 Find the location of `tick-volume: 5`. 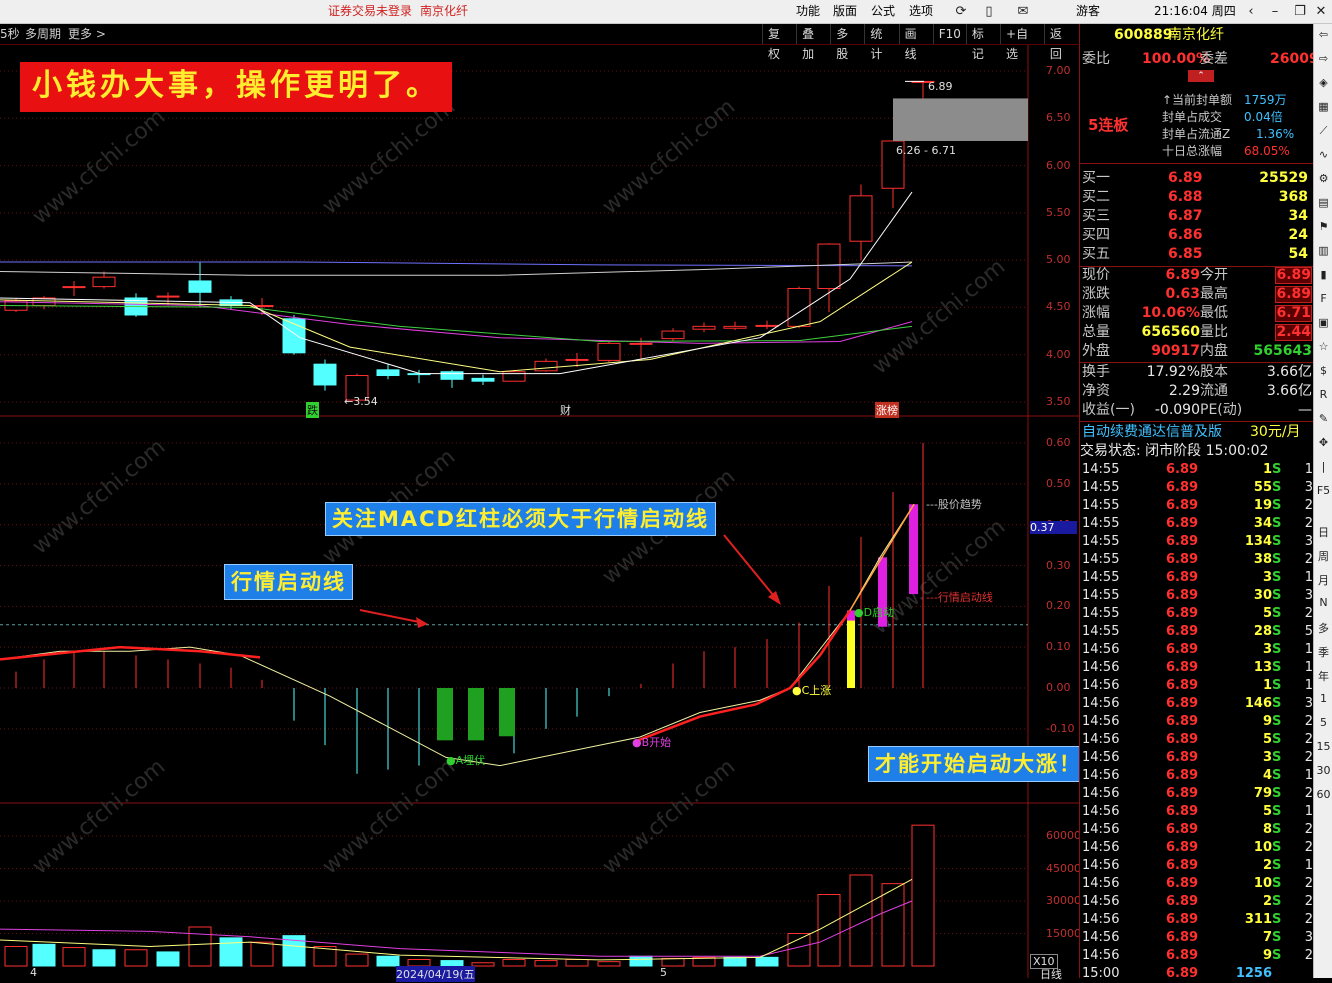

tick-volume: 5 is located at coordinates (1267, 811).